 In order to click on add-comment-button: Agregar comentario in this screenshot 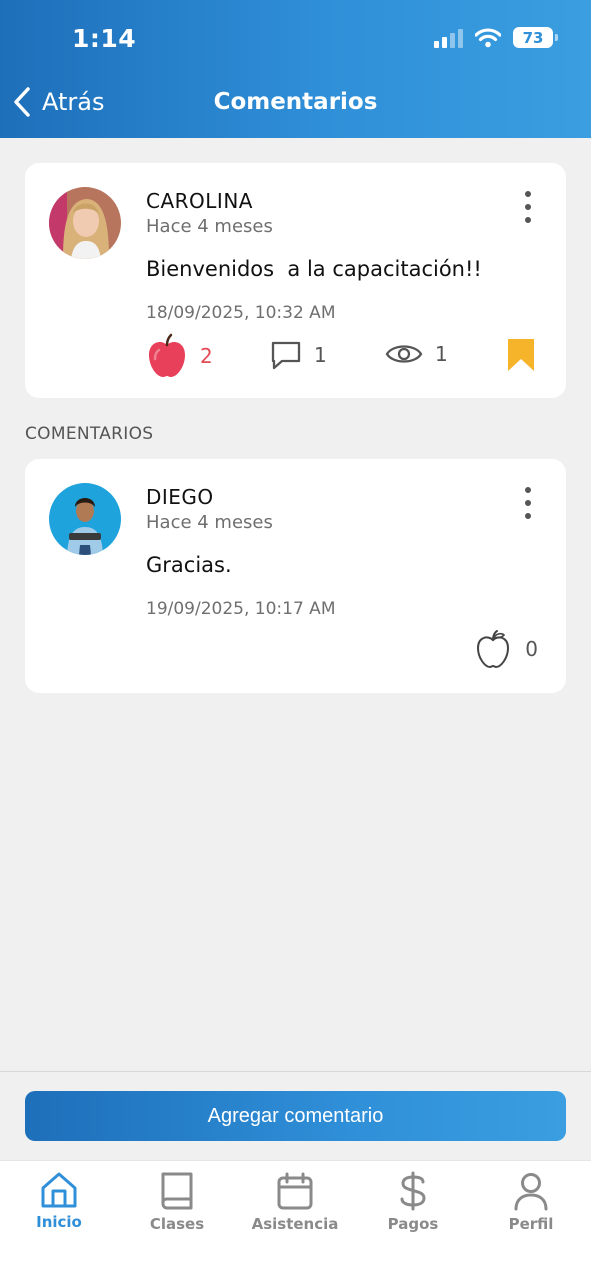, I will do `click(295, 1116)`.